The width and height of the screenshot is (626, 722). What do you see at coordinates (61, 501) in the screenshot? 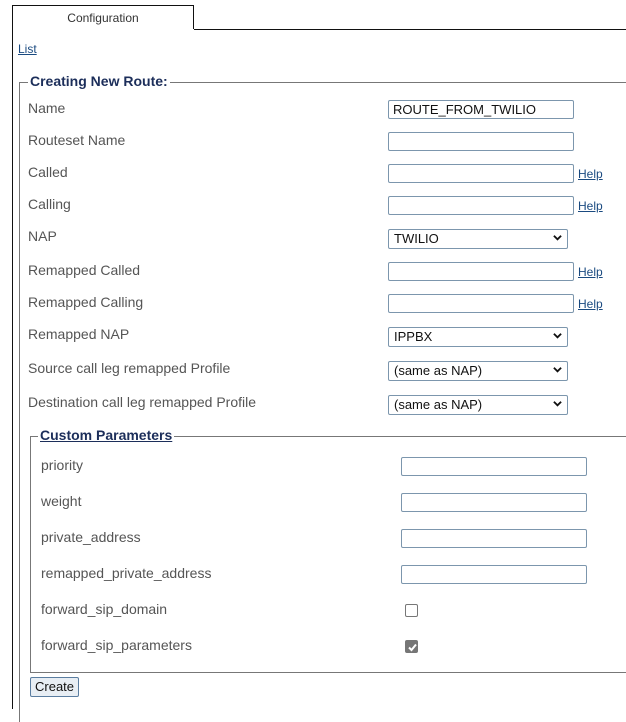
I see `weight-label: weight` at bounding box center [61, 501].